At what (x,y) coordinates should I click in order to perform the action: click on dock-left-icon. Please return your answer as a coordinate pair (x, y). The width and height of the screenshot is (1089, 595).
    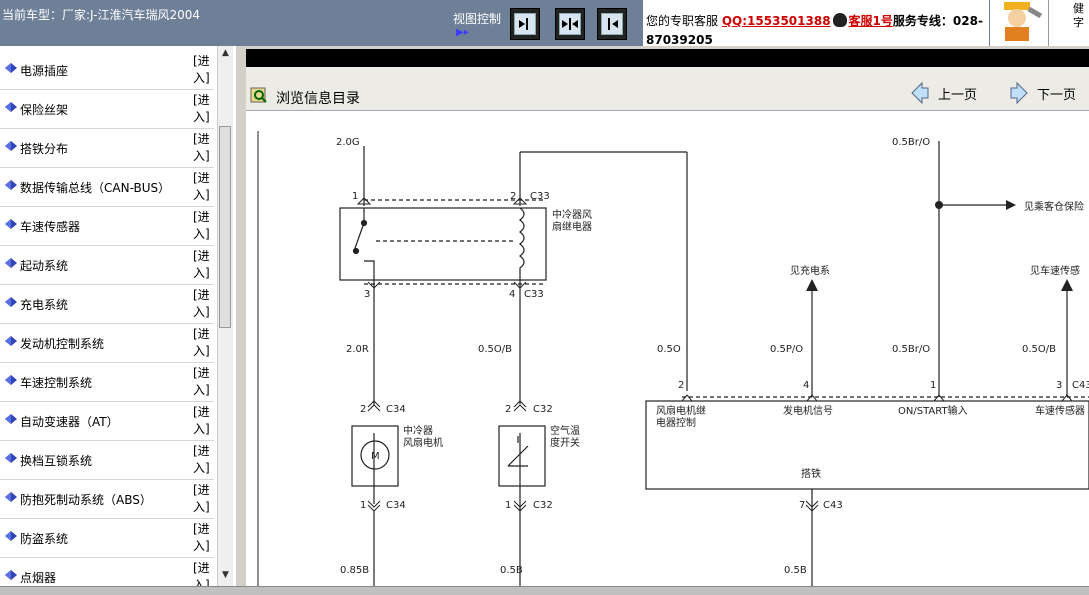
    Looking at the image, I should click on (523, 24).